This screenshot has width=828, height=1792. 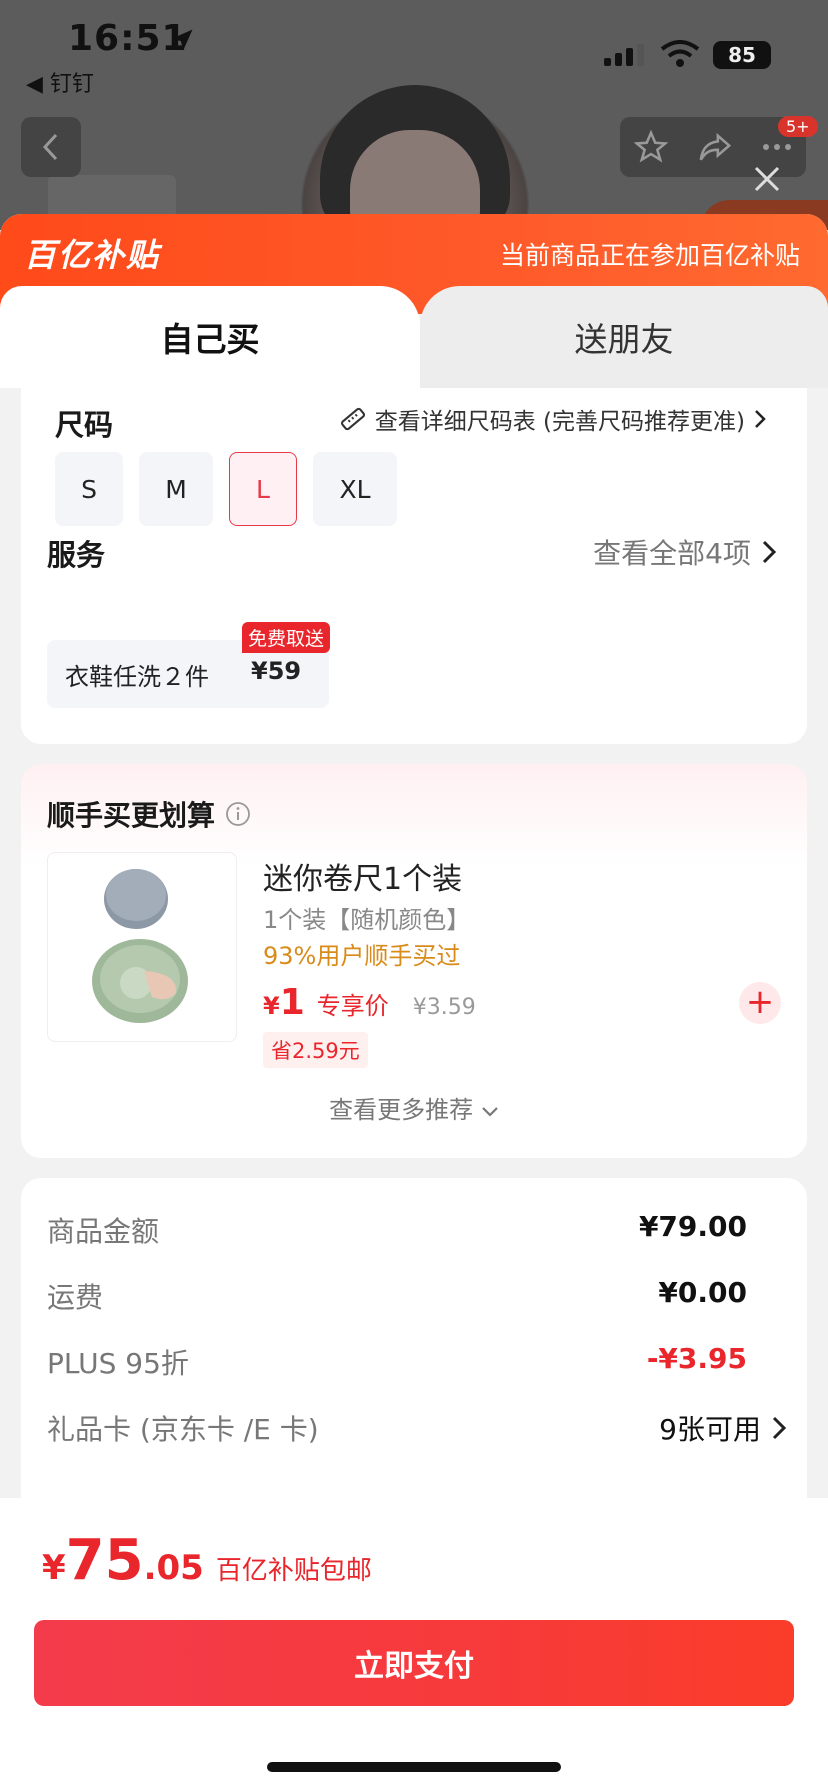 What do you see at coordinates (417, 1296) in the screenshot?
I see `summary-row-shipping: 运费 ¥0.00` at bounding box center [417, 1296].